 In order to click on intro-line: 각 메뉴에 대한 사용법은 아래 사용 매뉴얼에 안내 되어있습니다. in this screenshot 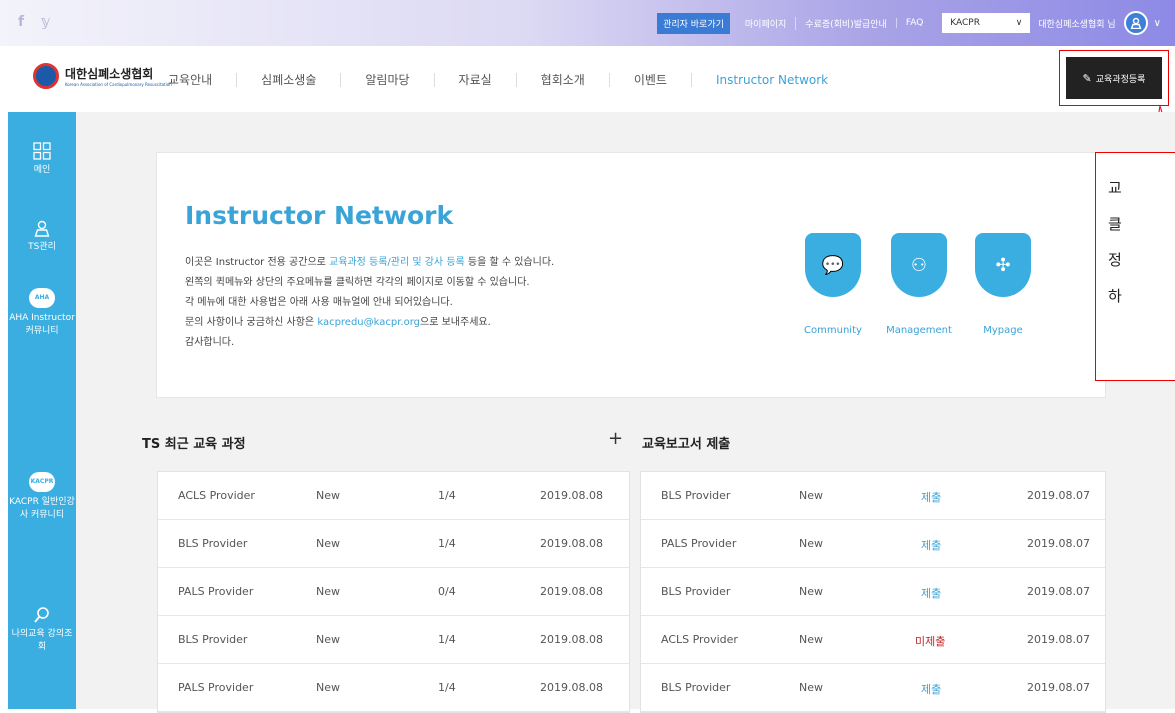, I will do `click(319, 302)`.